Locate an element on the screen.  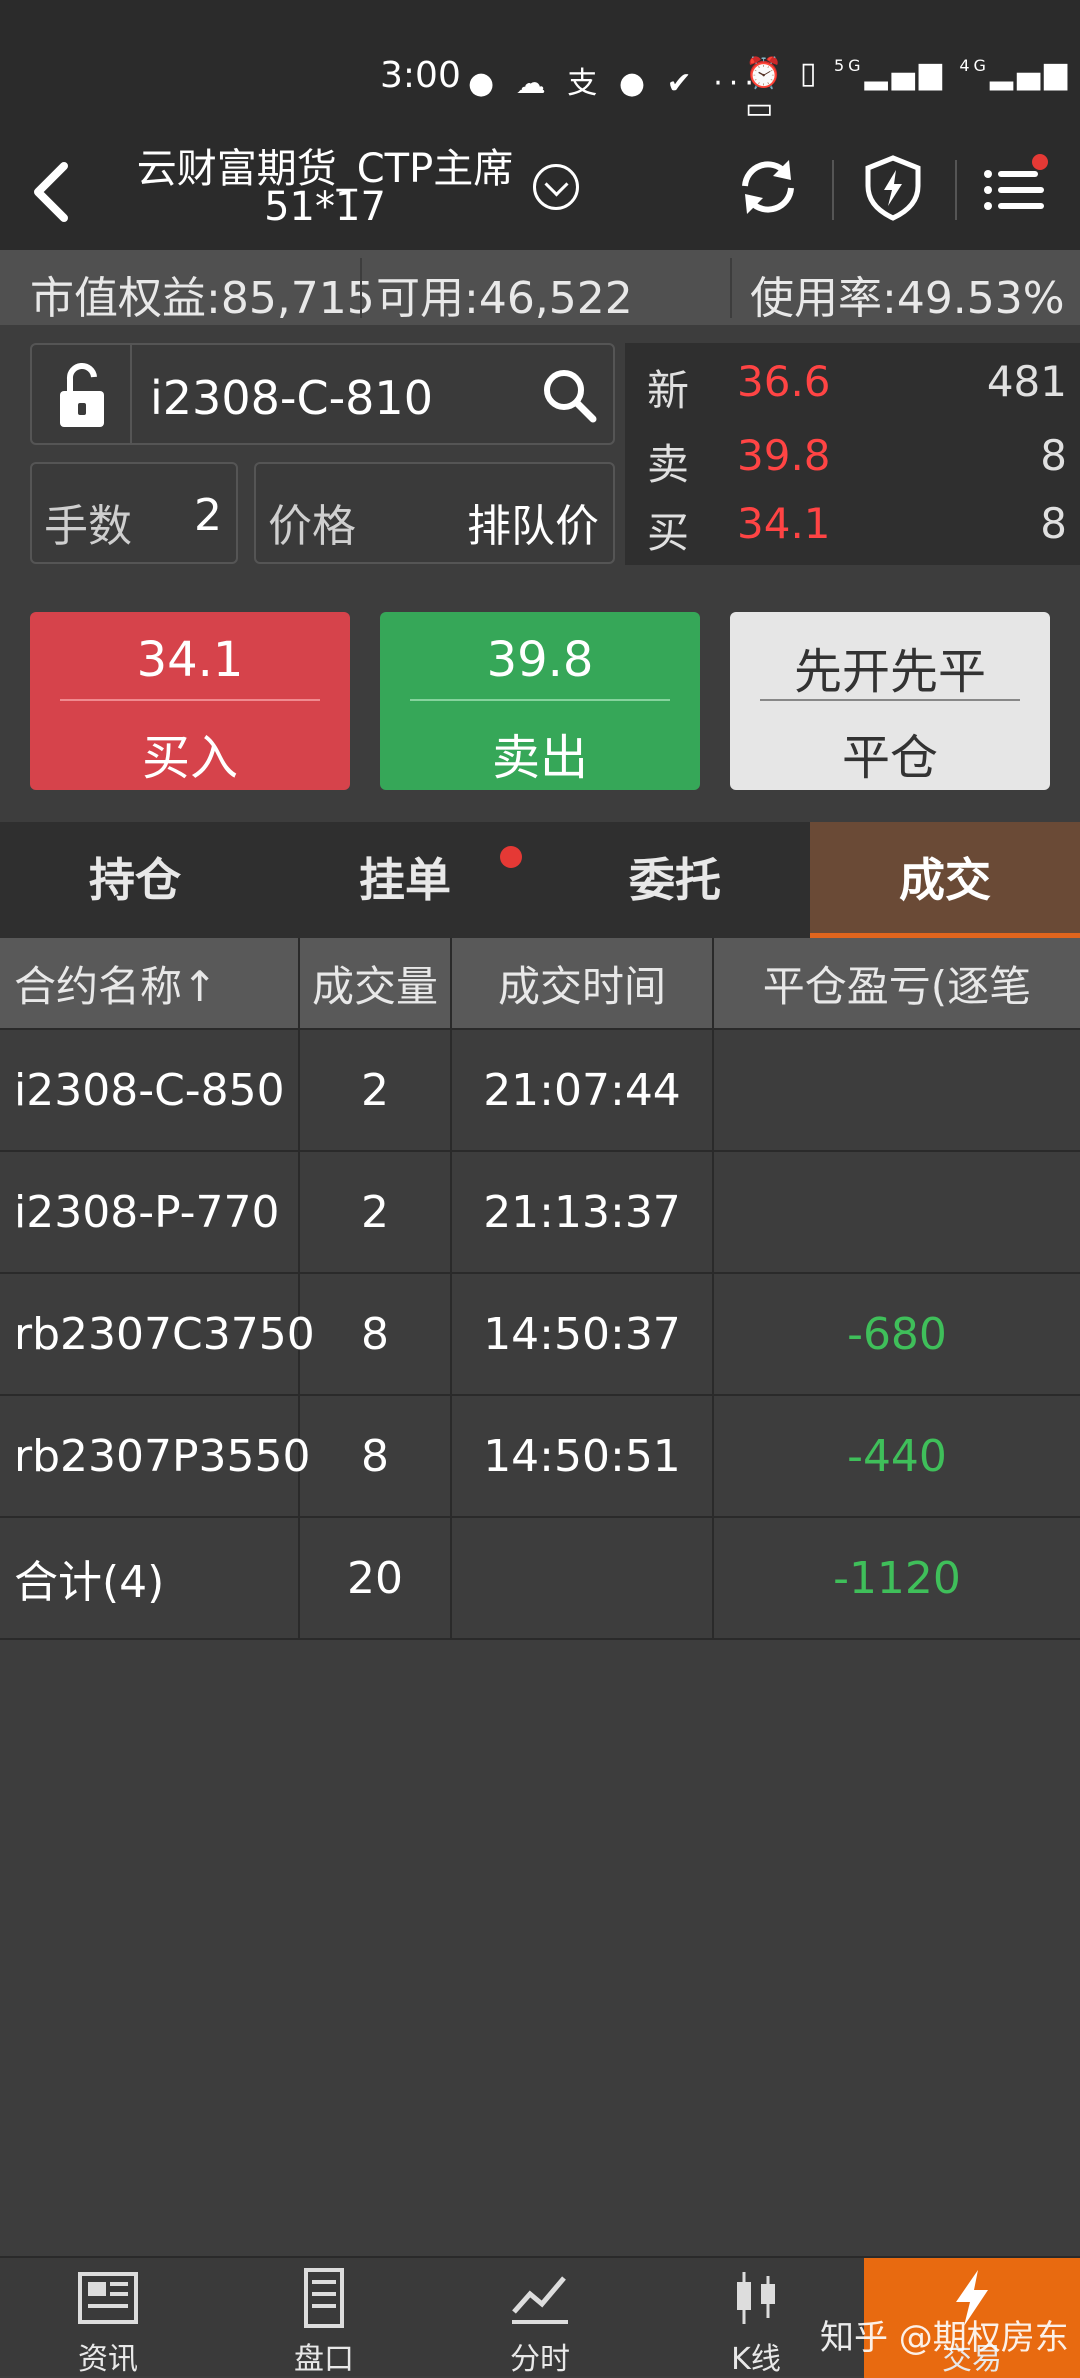
signal-4g-icon: 4G▂▄▆ is located at coordinates (1015, 73).